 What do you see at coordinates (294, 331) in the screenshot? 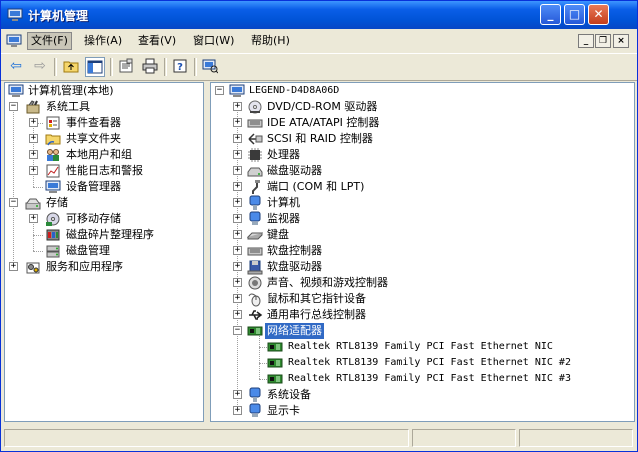
I see `device-category-label-selected: 网络适配器` at bounding box center [294, 331].